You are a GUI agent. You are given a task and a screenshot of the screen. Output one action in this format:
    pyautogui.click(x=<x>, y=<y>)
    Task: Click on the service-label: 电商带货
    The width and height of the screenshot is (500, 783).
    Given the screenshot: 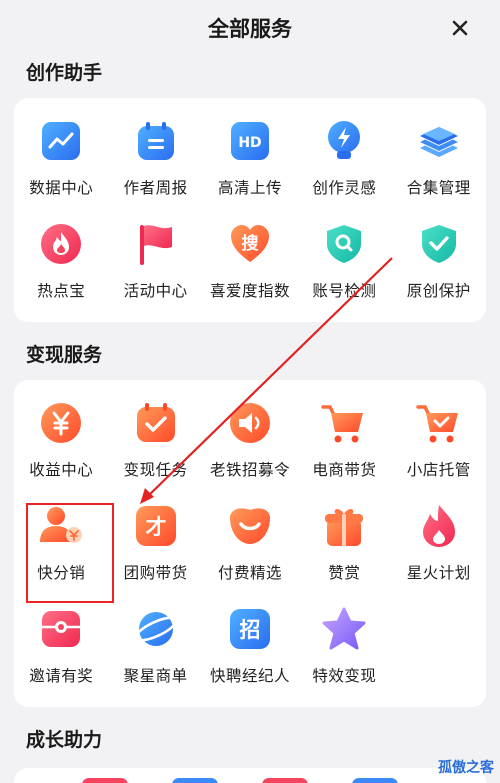 What is the action you would take?
    pyautogui.click(x=344, y=470)
    